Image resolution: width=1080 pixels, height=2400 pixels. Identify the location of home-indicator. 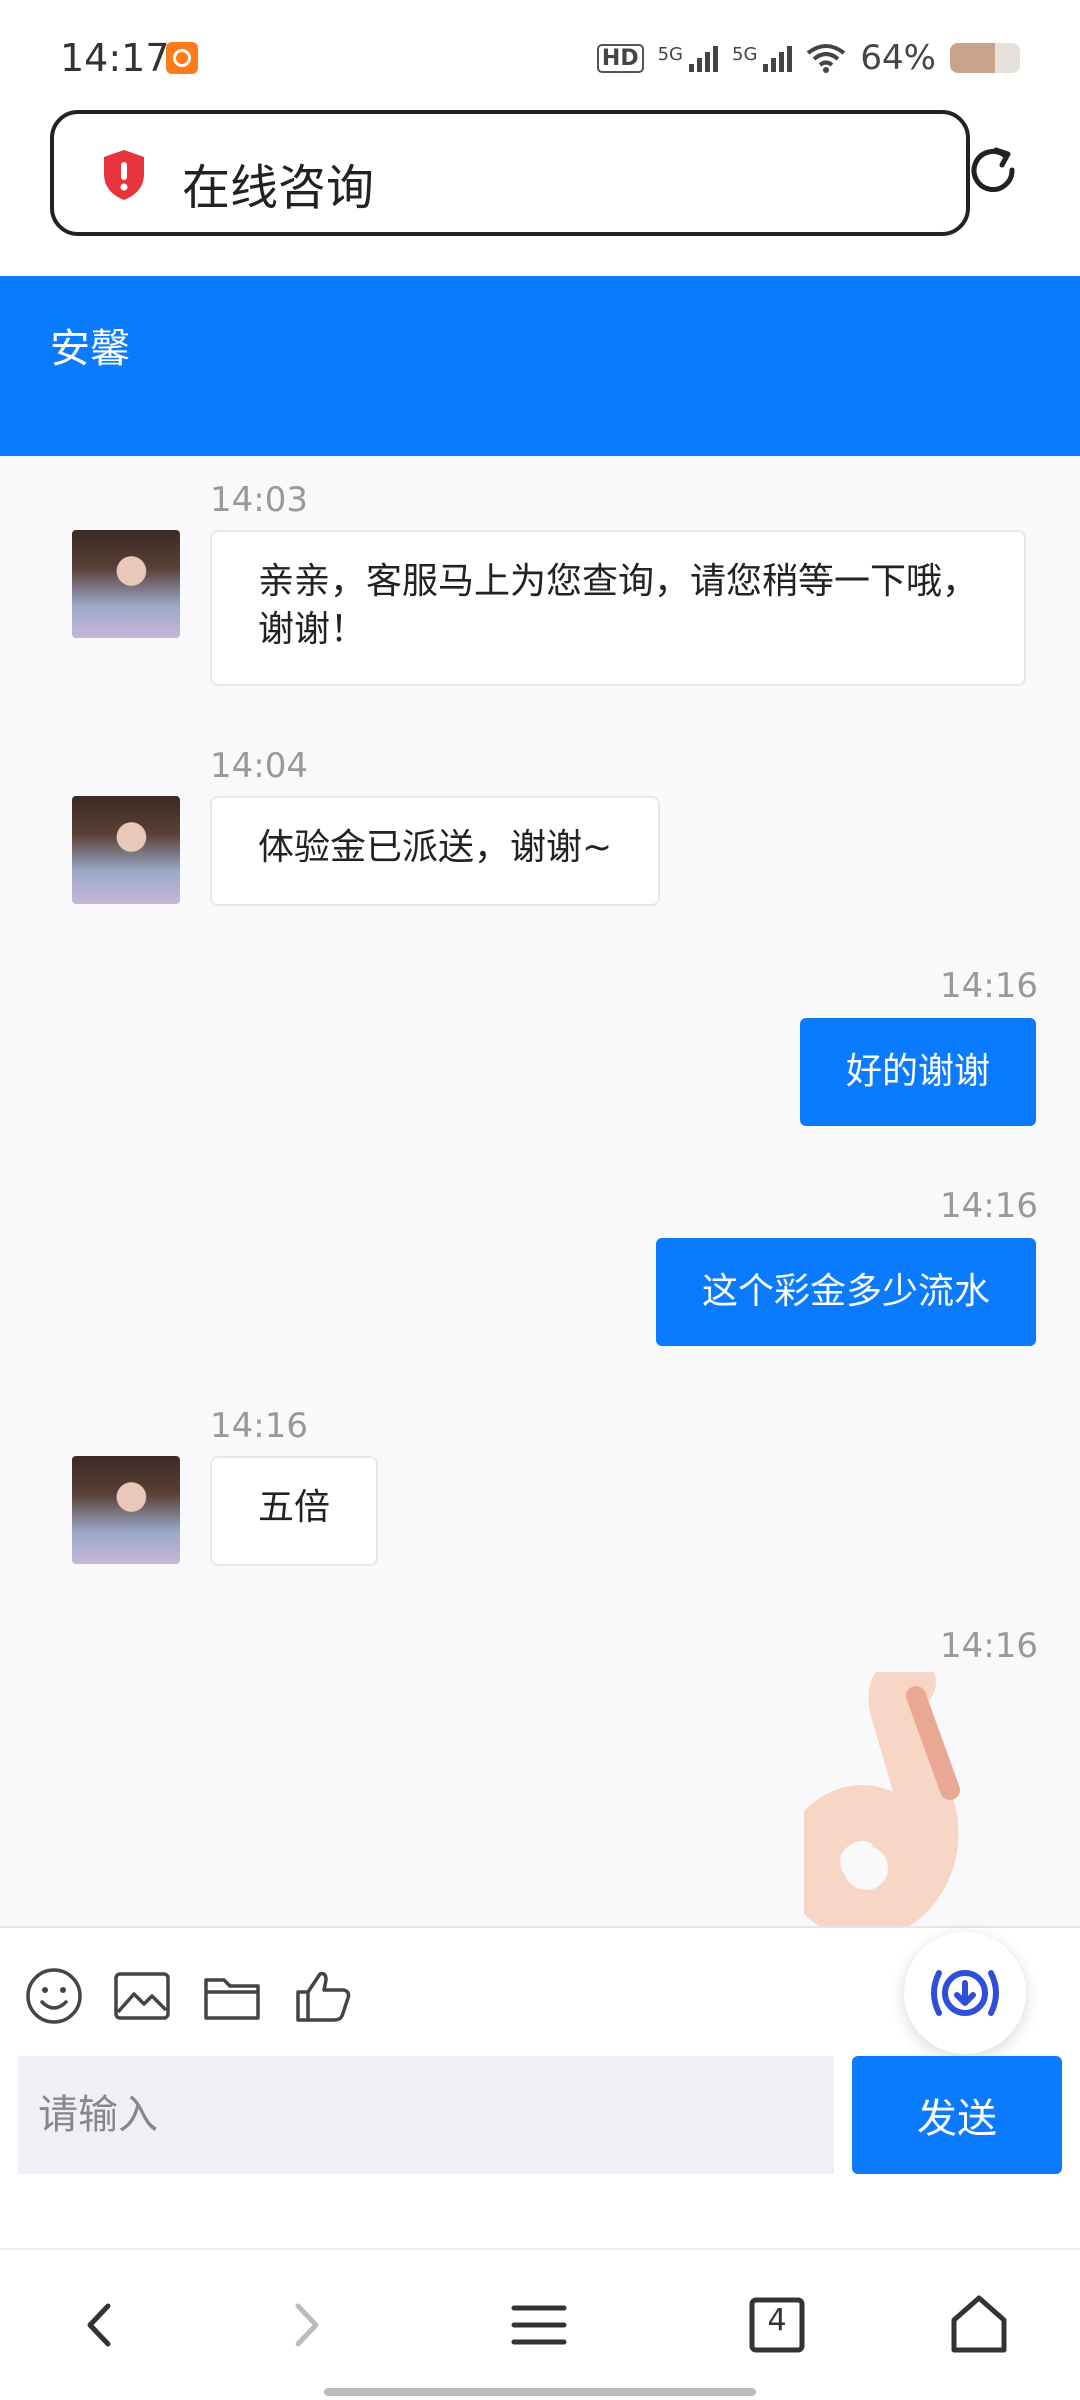
(540, 2392).